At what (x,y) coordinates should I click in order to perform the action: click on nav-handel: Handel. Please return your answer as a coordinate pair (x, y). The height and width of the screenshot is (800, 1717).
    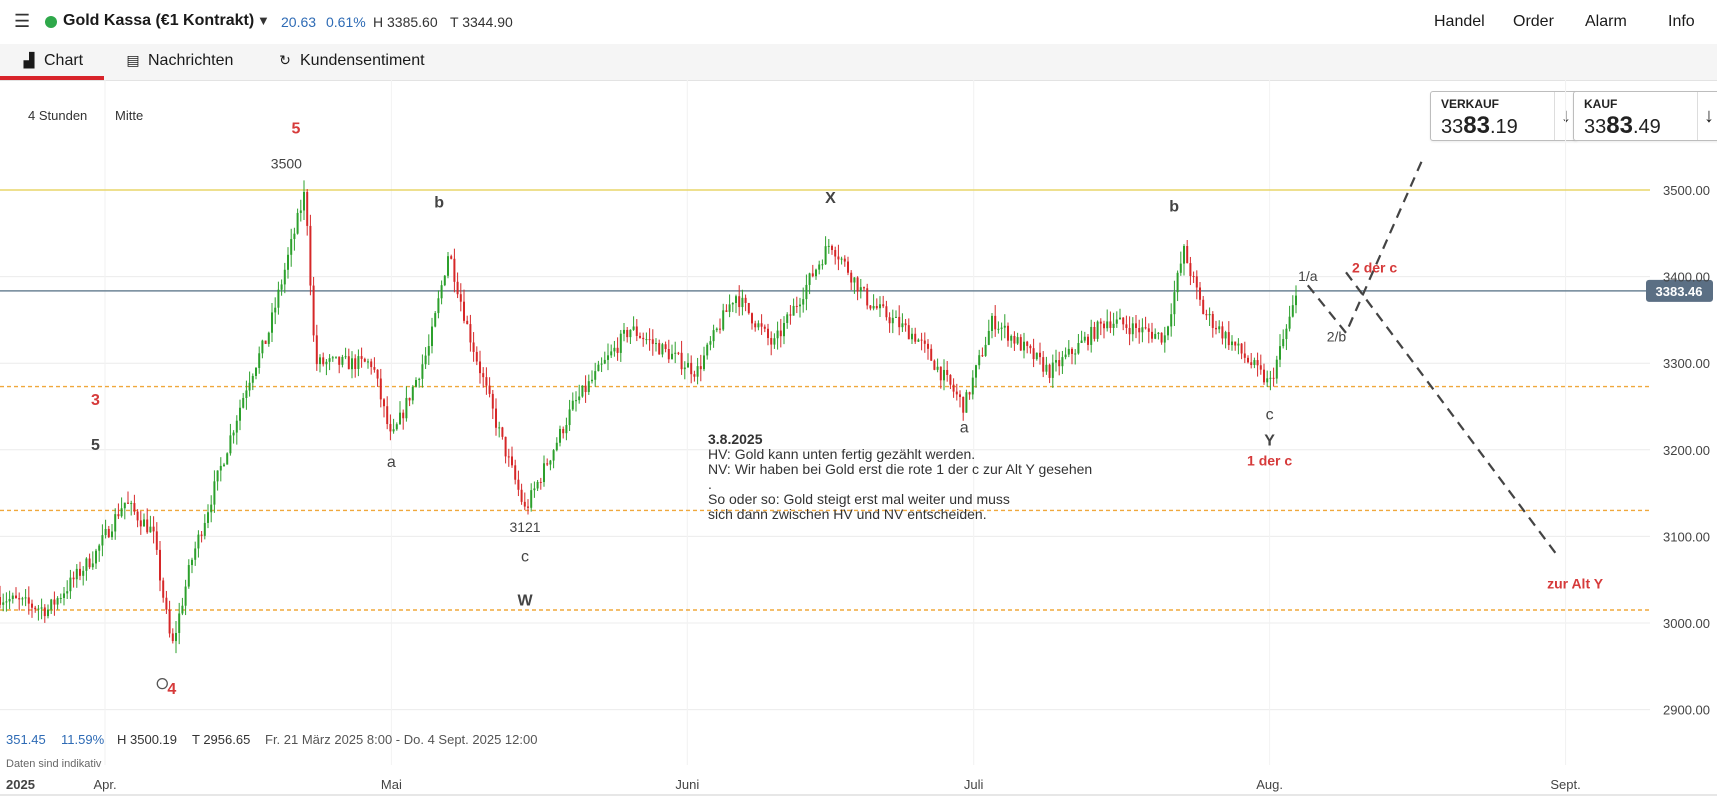
    Looking at the image, I should click on (1459, 22).